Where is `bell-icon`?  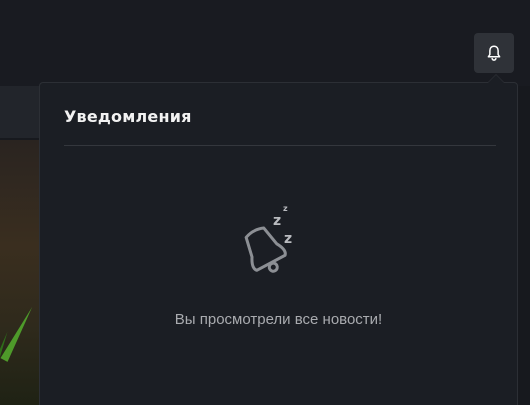
bell-icon is located at coordinates (494, 53).